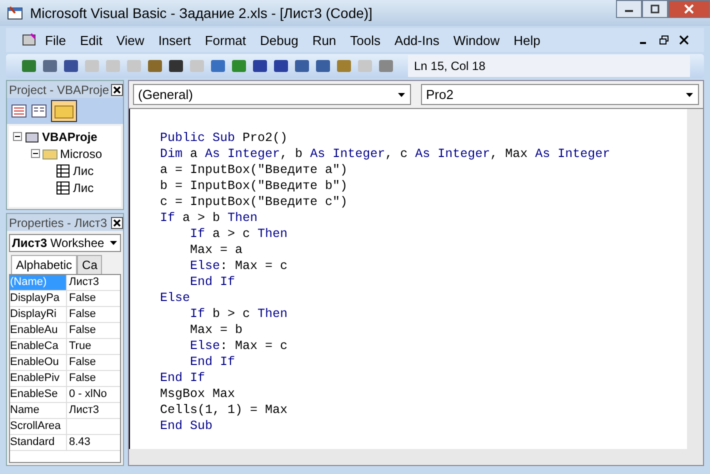 The height and width of the screenshot is (474, 710). Describe the element at coordinates (29, 40) in the screenshot. I see `vba-module-icon` at that location.